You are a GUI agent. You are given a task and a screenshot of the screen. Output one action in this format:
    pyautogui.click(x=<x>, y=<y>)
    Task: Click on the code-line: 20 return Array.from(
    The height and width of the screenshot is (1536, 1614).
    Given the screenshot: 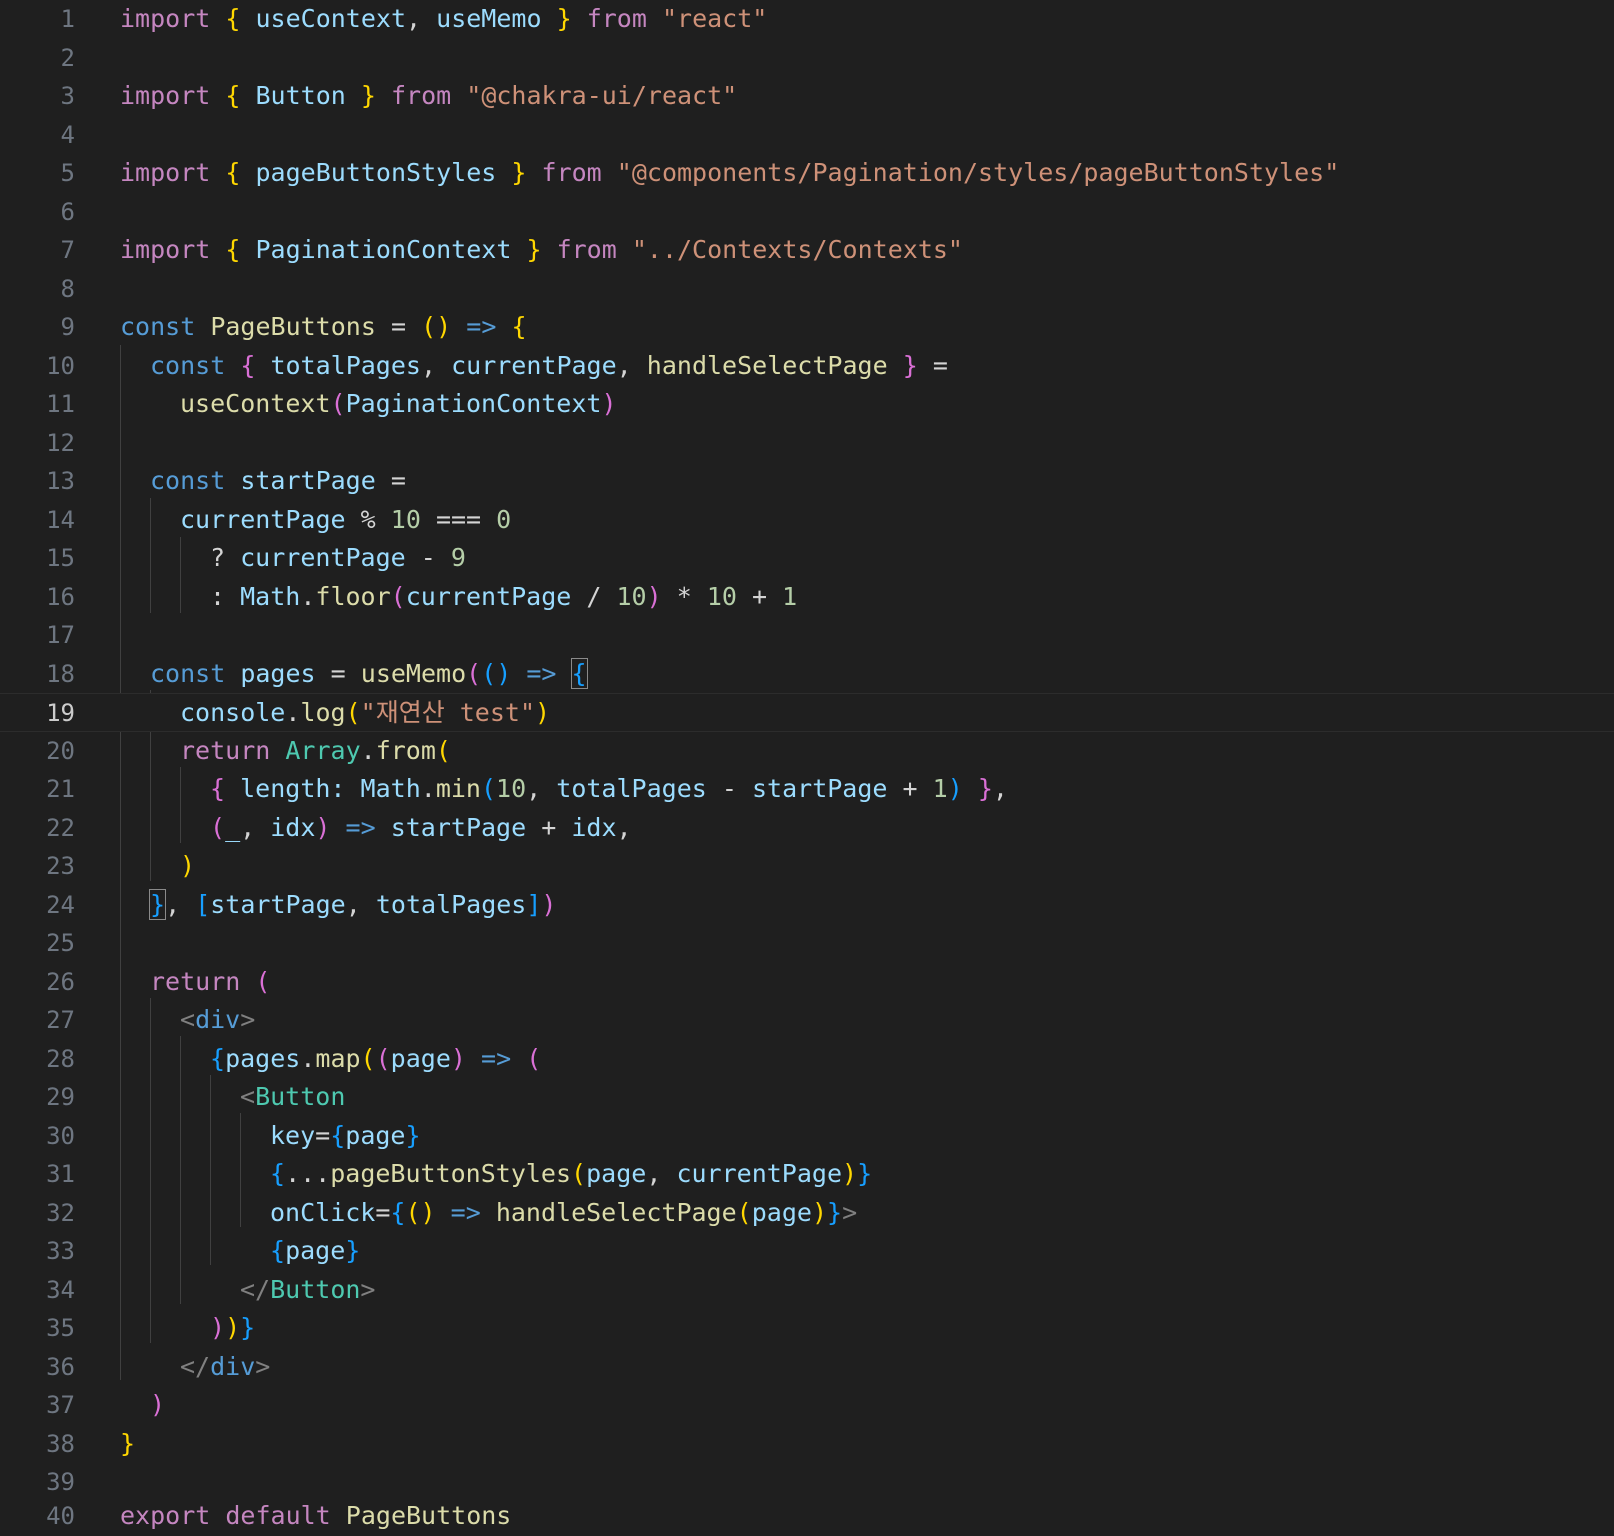 What is the action you would take?
    pyautogui.click(x=807, y=751)
    